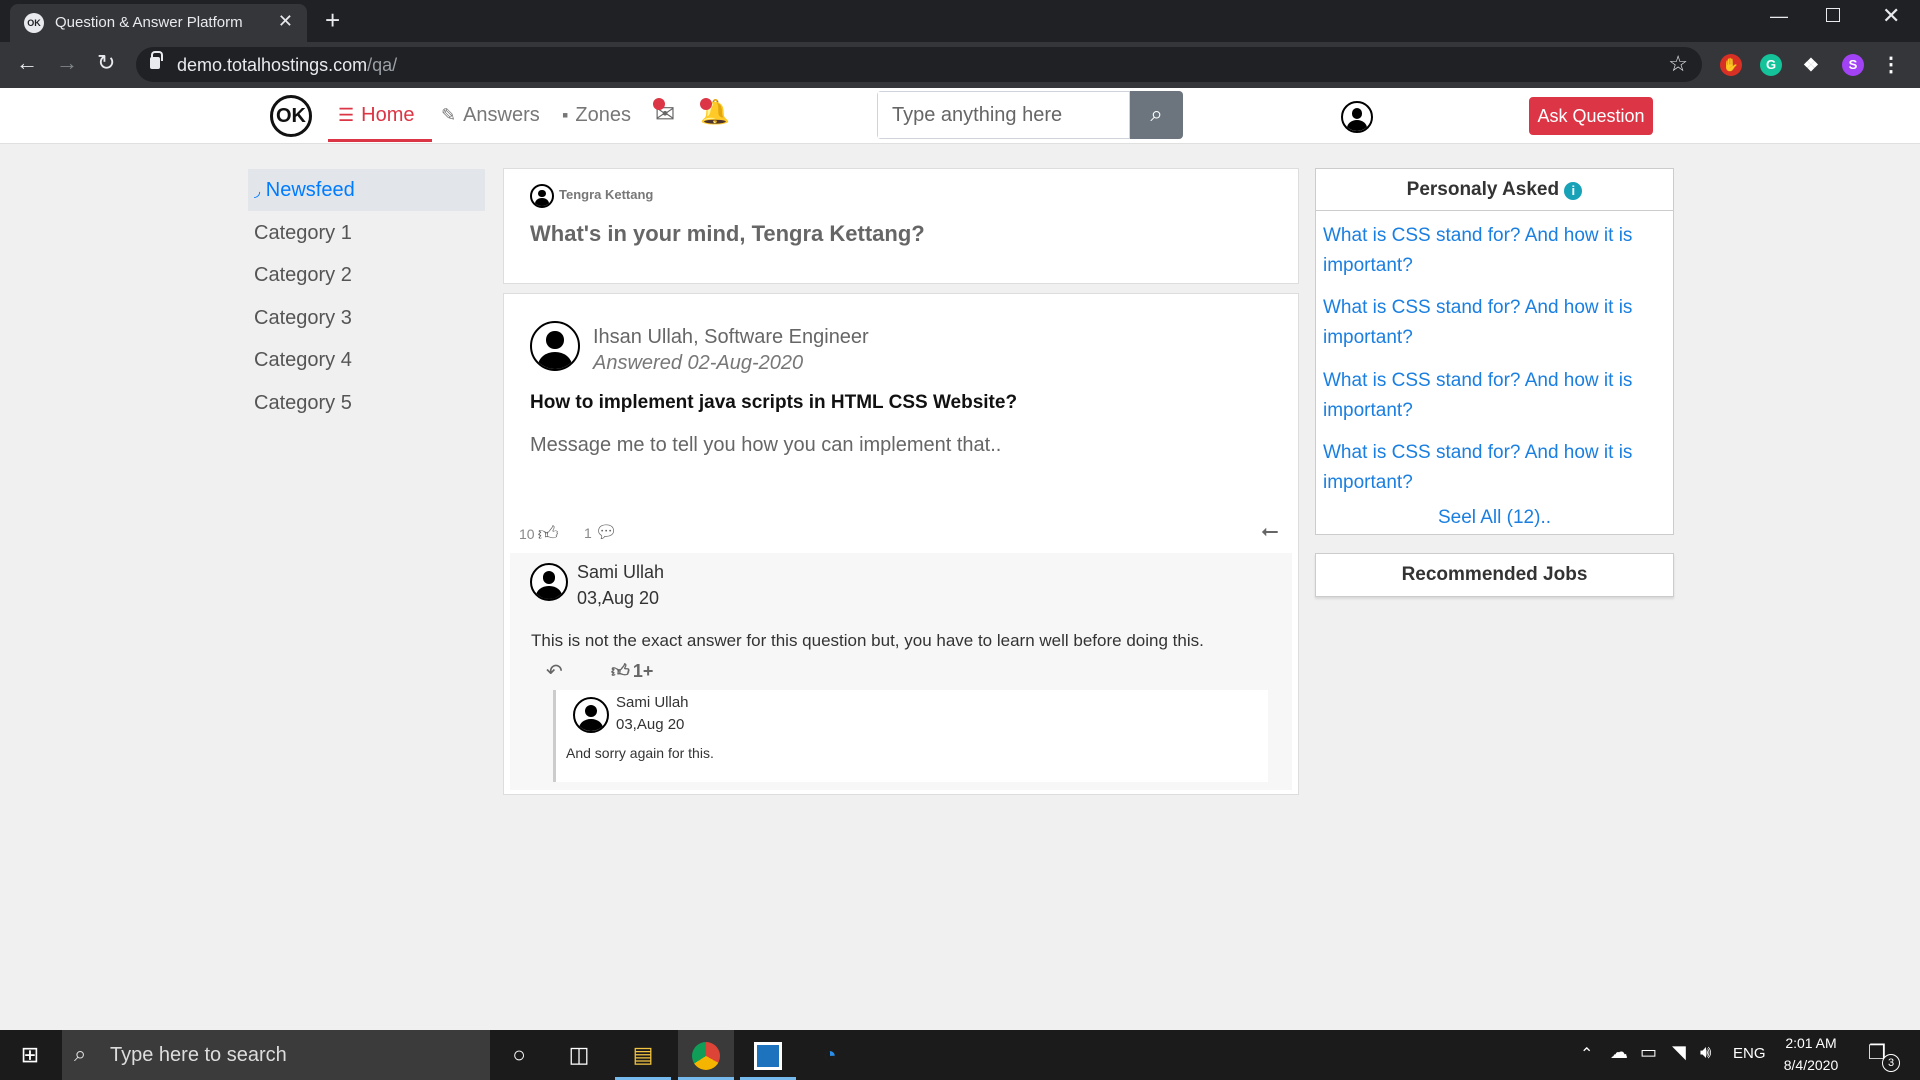 This screenshot has height=1080, width=1920. What do you see at coordinates (579, 1055) in the screenshot?
I see `task-view-icon: ◫` at bounding box center [579, 1055].